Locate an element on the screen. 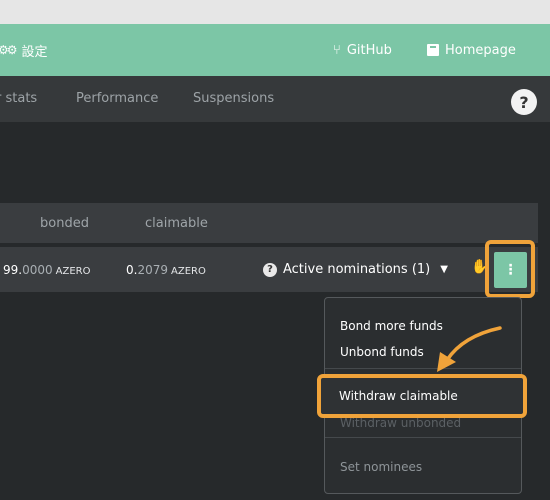 Image resolution: width=550 pixels, height=500 pixels. kebab-menu-button: ⋮ is located at coordinates (510, 270).